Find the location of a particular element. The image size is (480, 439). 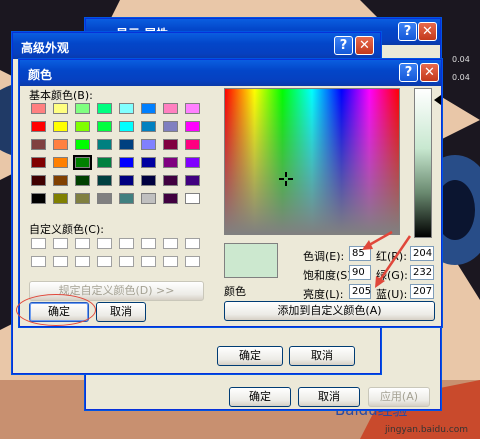

side-value-2: 0.04 is located at coordinates (461, 77).